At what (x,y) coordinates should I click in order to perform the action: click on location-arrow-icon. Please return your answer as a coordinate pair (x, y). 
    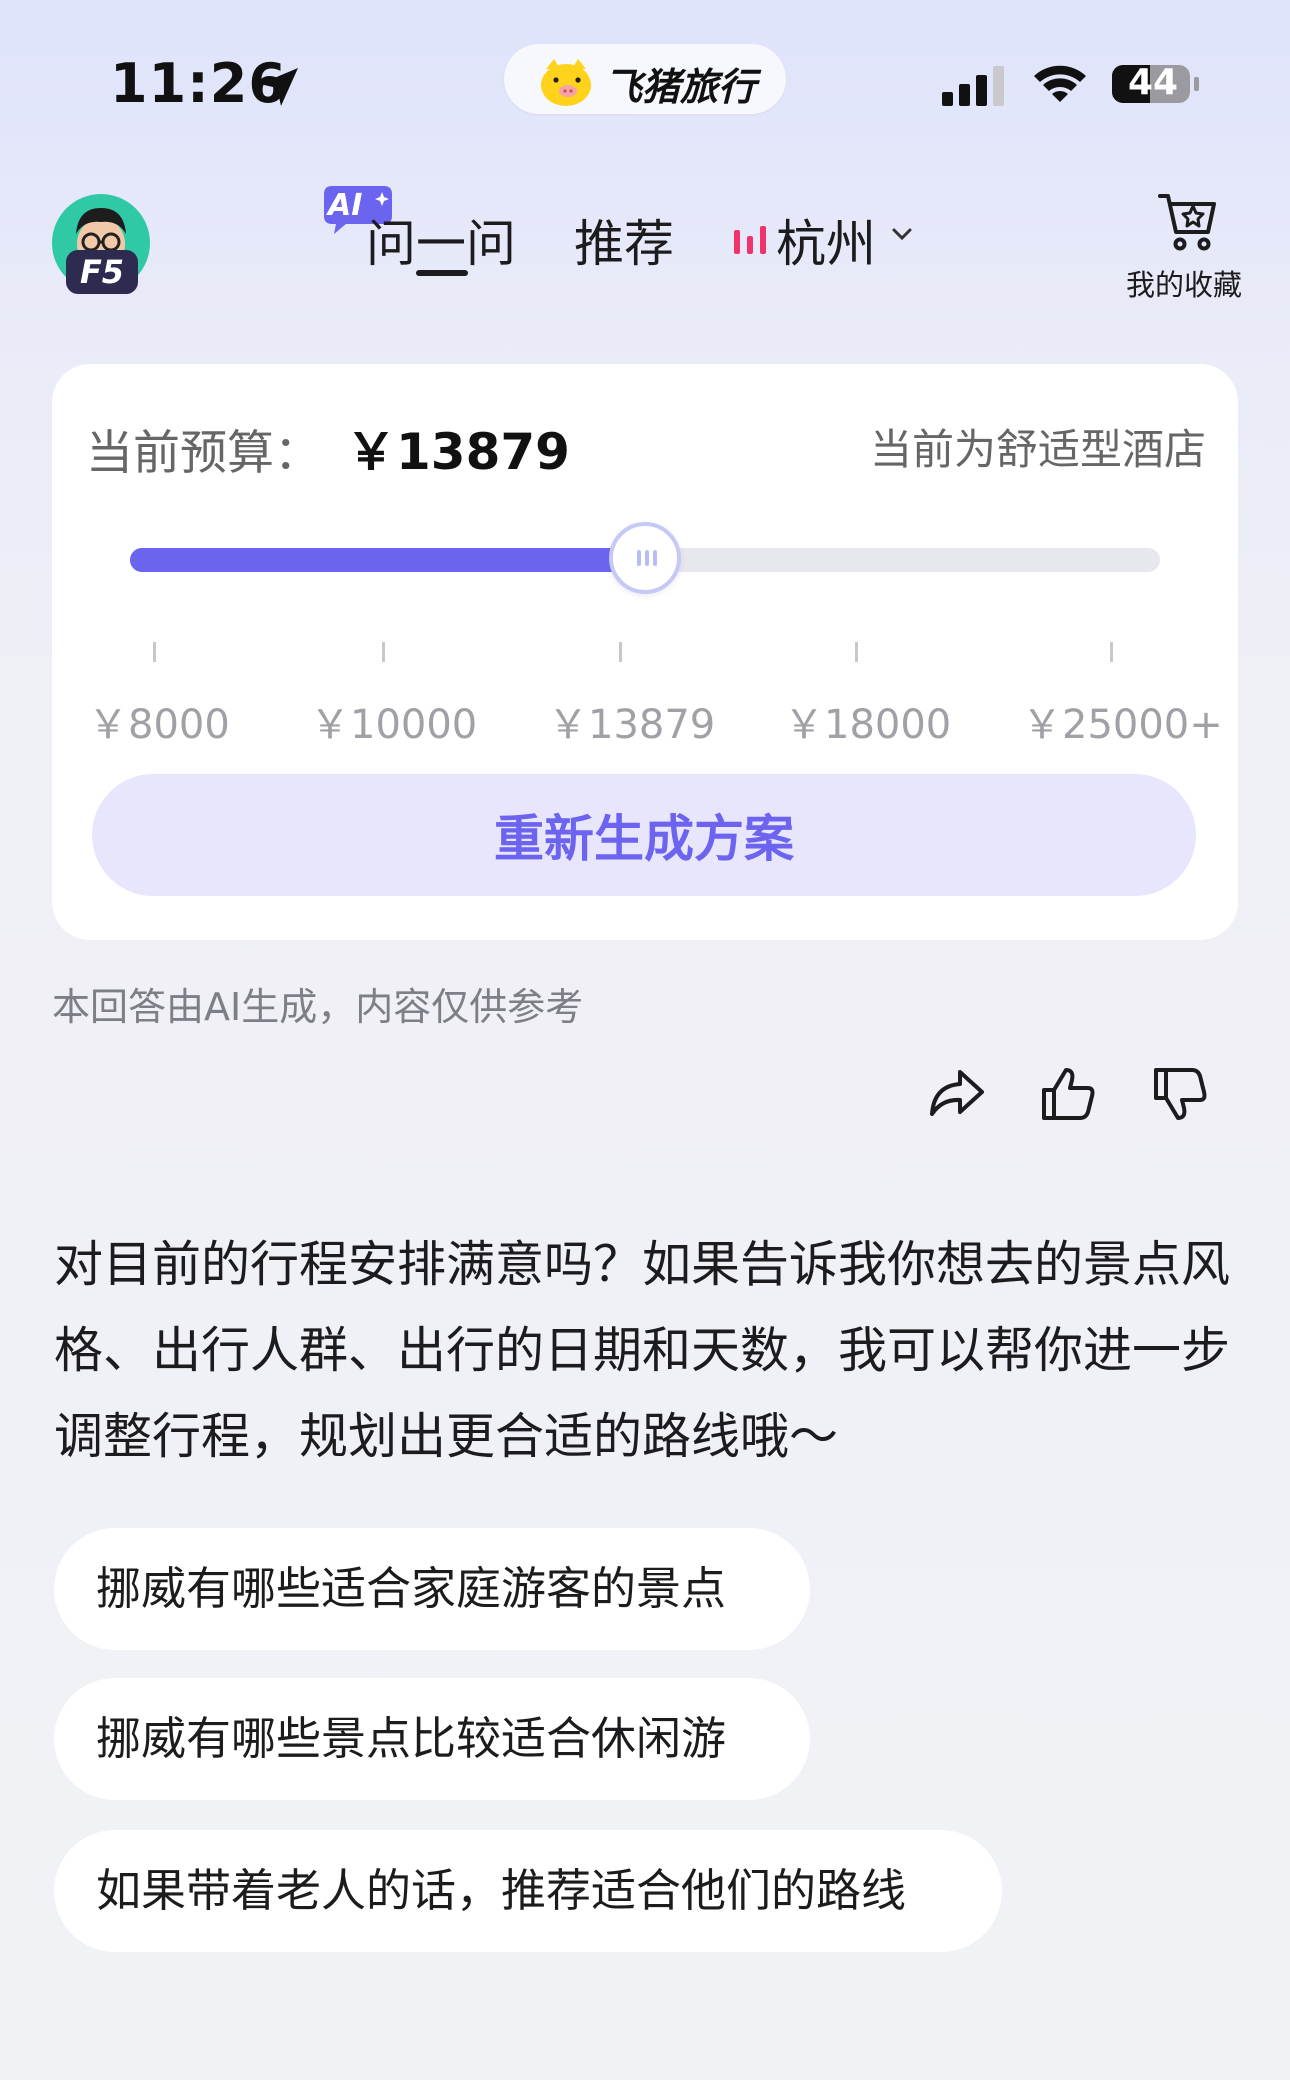
    Looking at the image, I should click on (279, 87).